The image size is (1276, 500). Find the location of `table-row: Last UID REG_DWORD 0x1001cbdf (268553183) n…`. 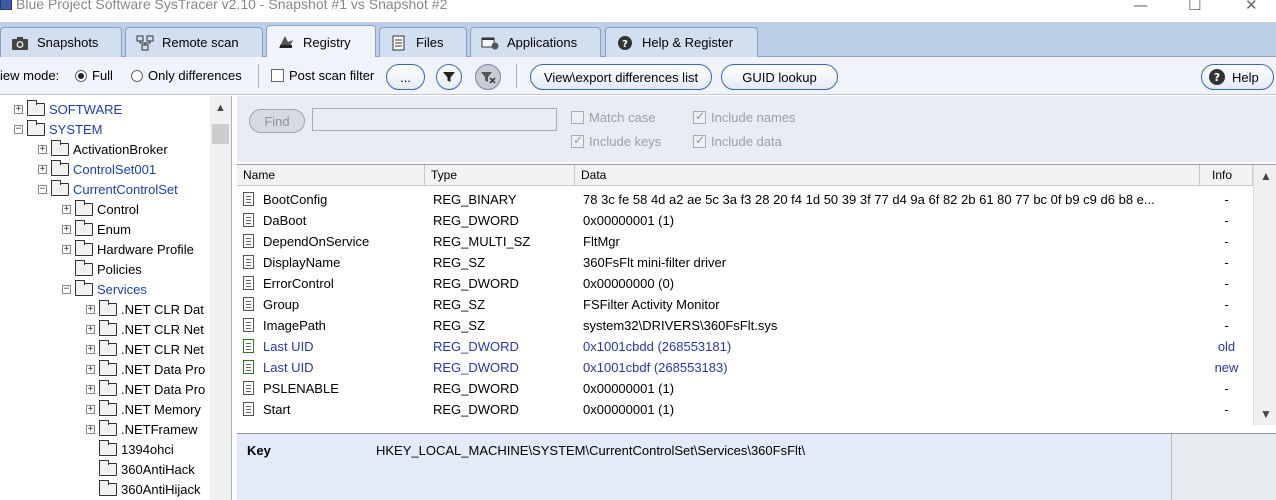

table-row: Last UID REG_DWORD 0x1001cbdf (268553183) n… is located at coordinates (745, 367).